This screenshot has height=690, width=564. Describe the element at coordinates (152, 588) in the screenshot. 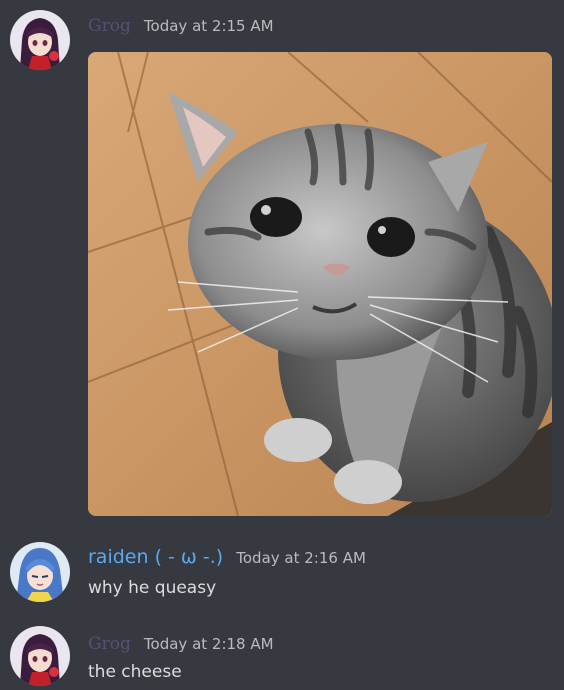

I see `message-text: why he queasy` at that location.